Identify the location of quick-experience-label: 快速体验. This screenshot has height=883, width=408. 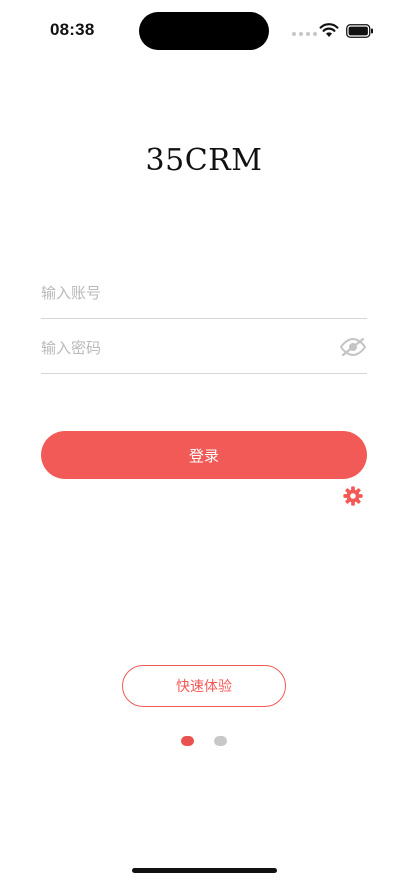
(204, 687).